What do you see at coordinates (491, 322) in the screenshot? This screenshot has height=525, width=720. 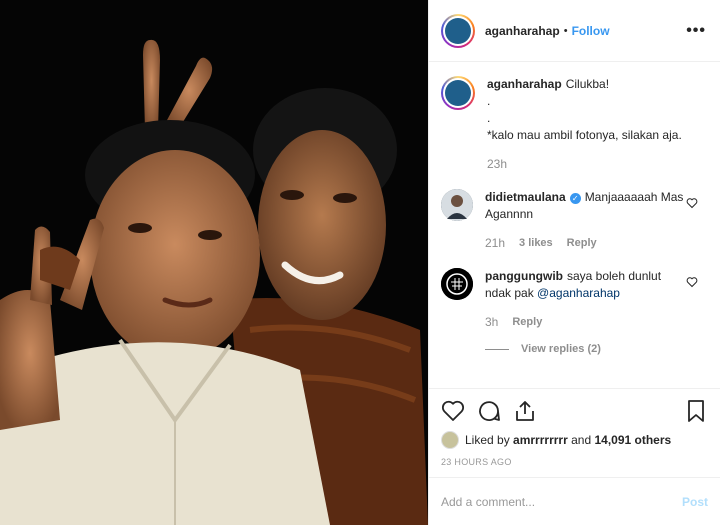 I see `comment-time: 3h` at bounding box center [491, 322].